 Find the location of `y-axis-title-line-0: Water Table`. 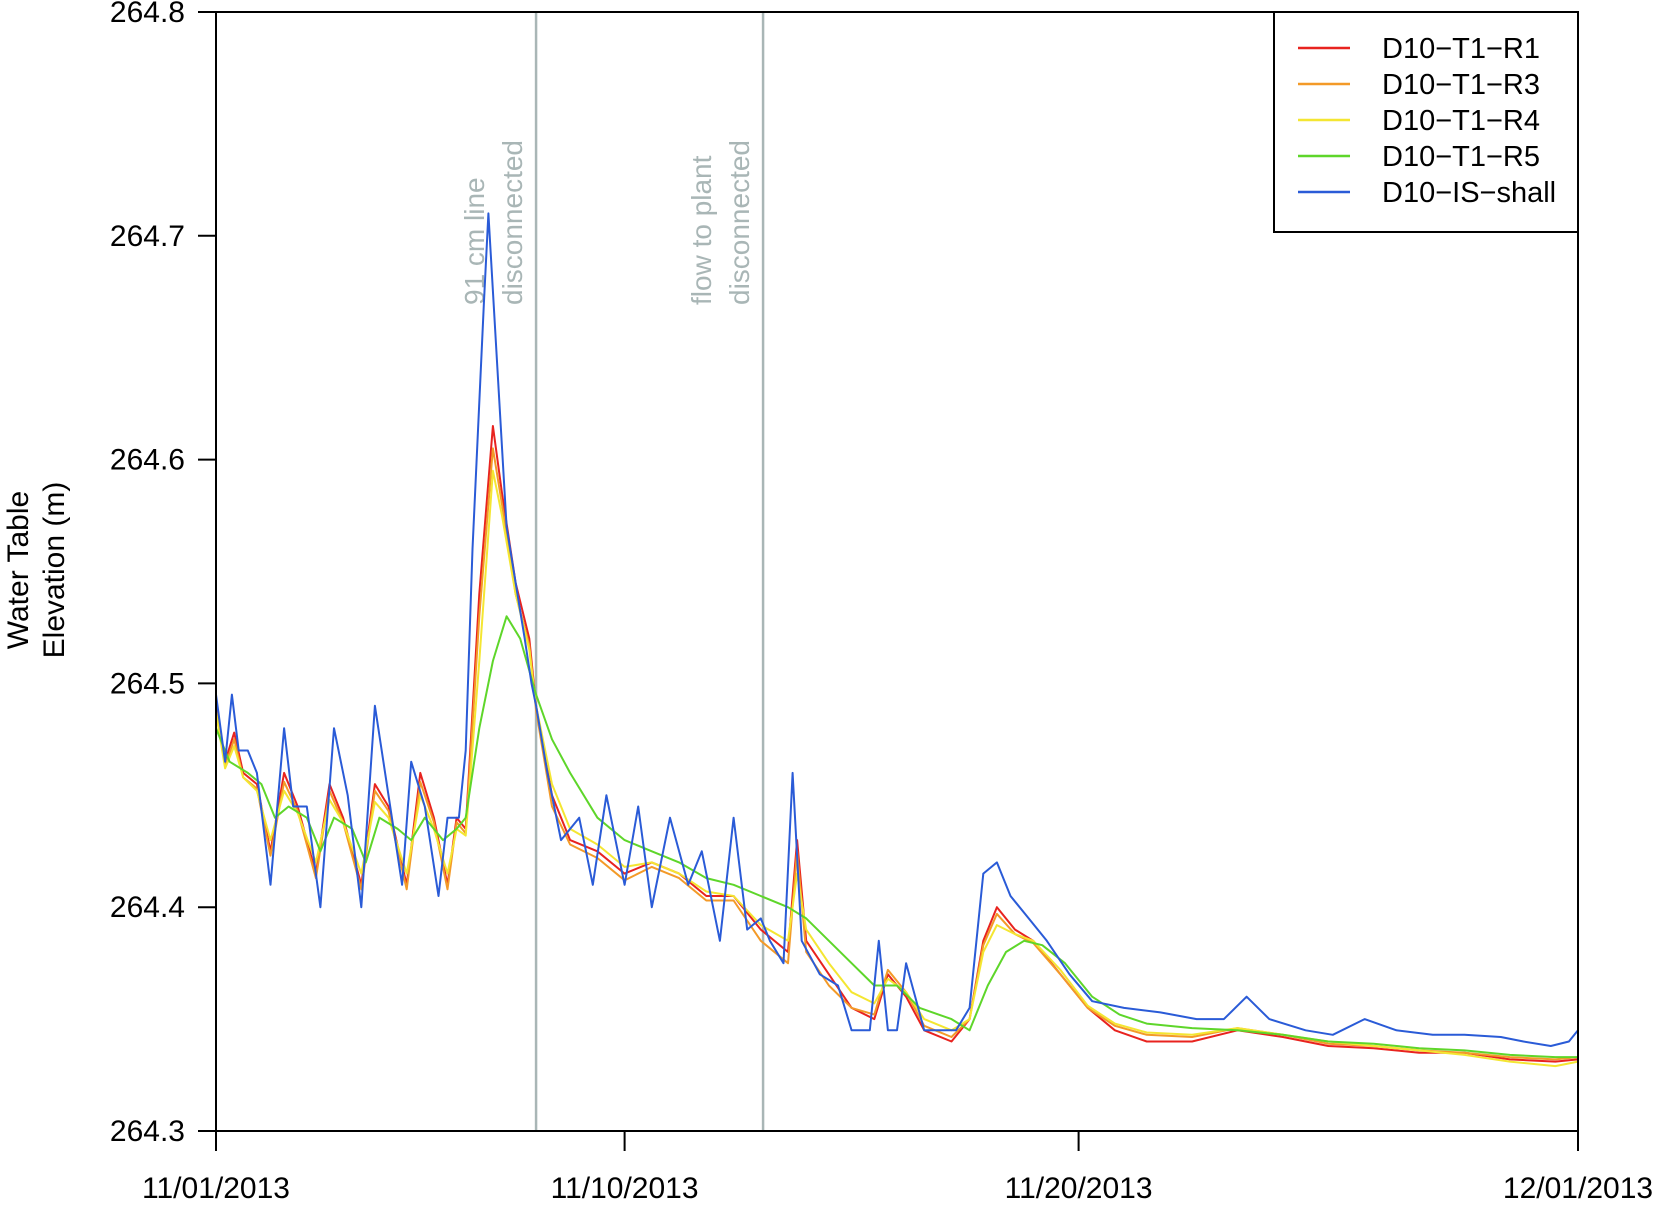

y-axis-title-line-0: Water Table is located at coordinates (18, 570).